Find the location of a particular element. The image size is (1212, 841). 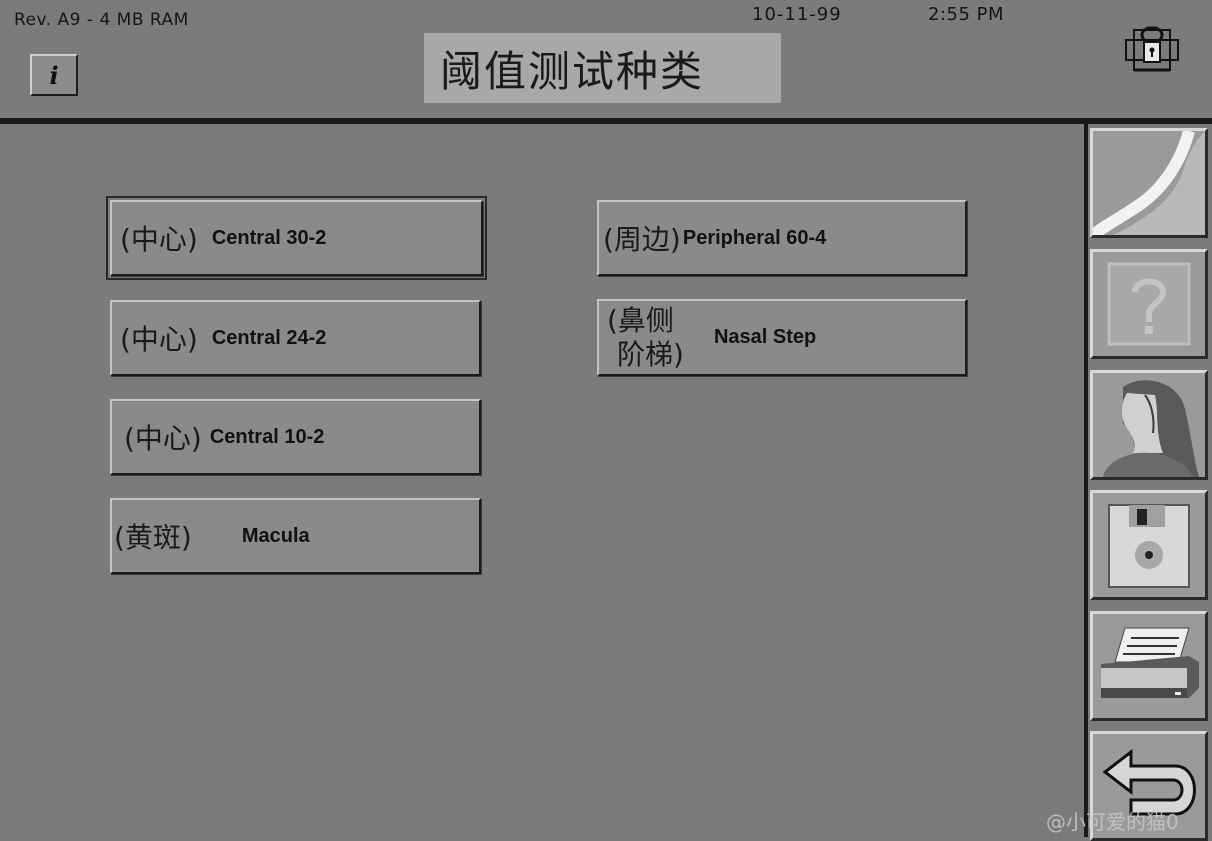

peripheral-60-4-cn-label: (周边) is located at coordinates (642, 239).